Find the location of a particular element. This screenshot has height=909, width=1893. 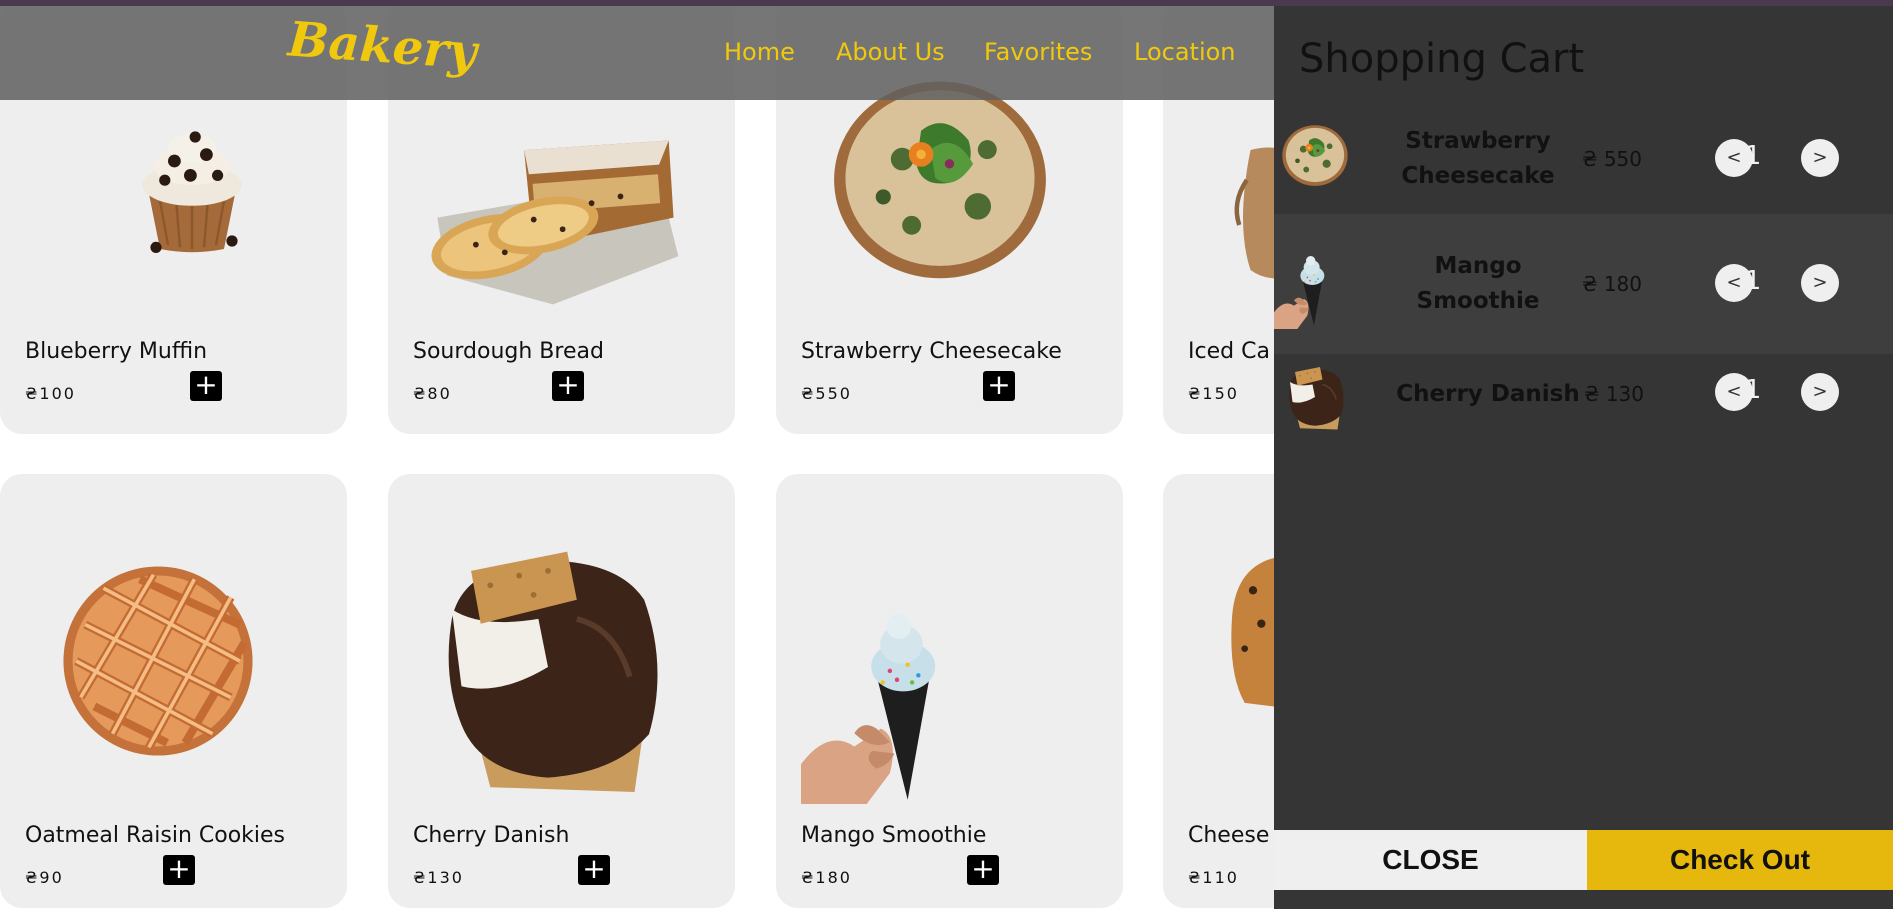

product-name: Oatmeal Raisin Cookies is located at coordinates (155, 835).